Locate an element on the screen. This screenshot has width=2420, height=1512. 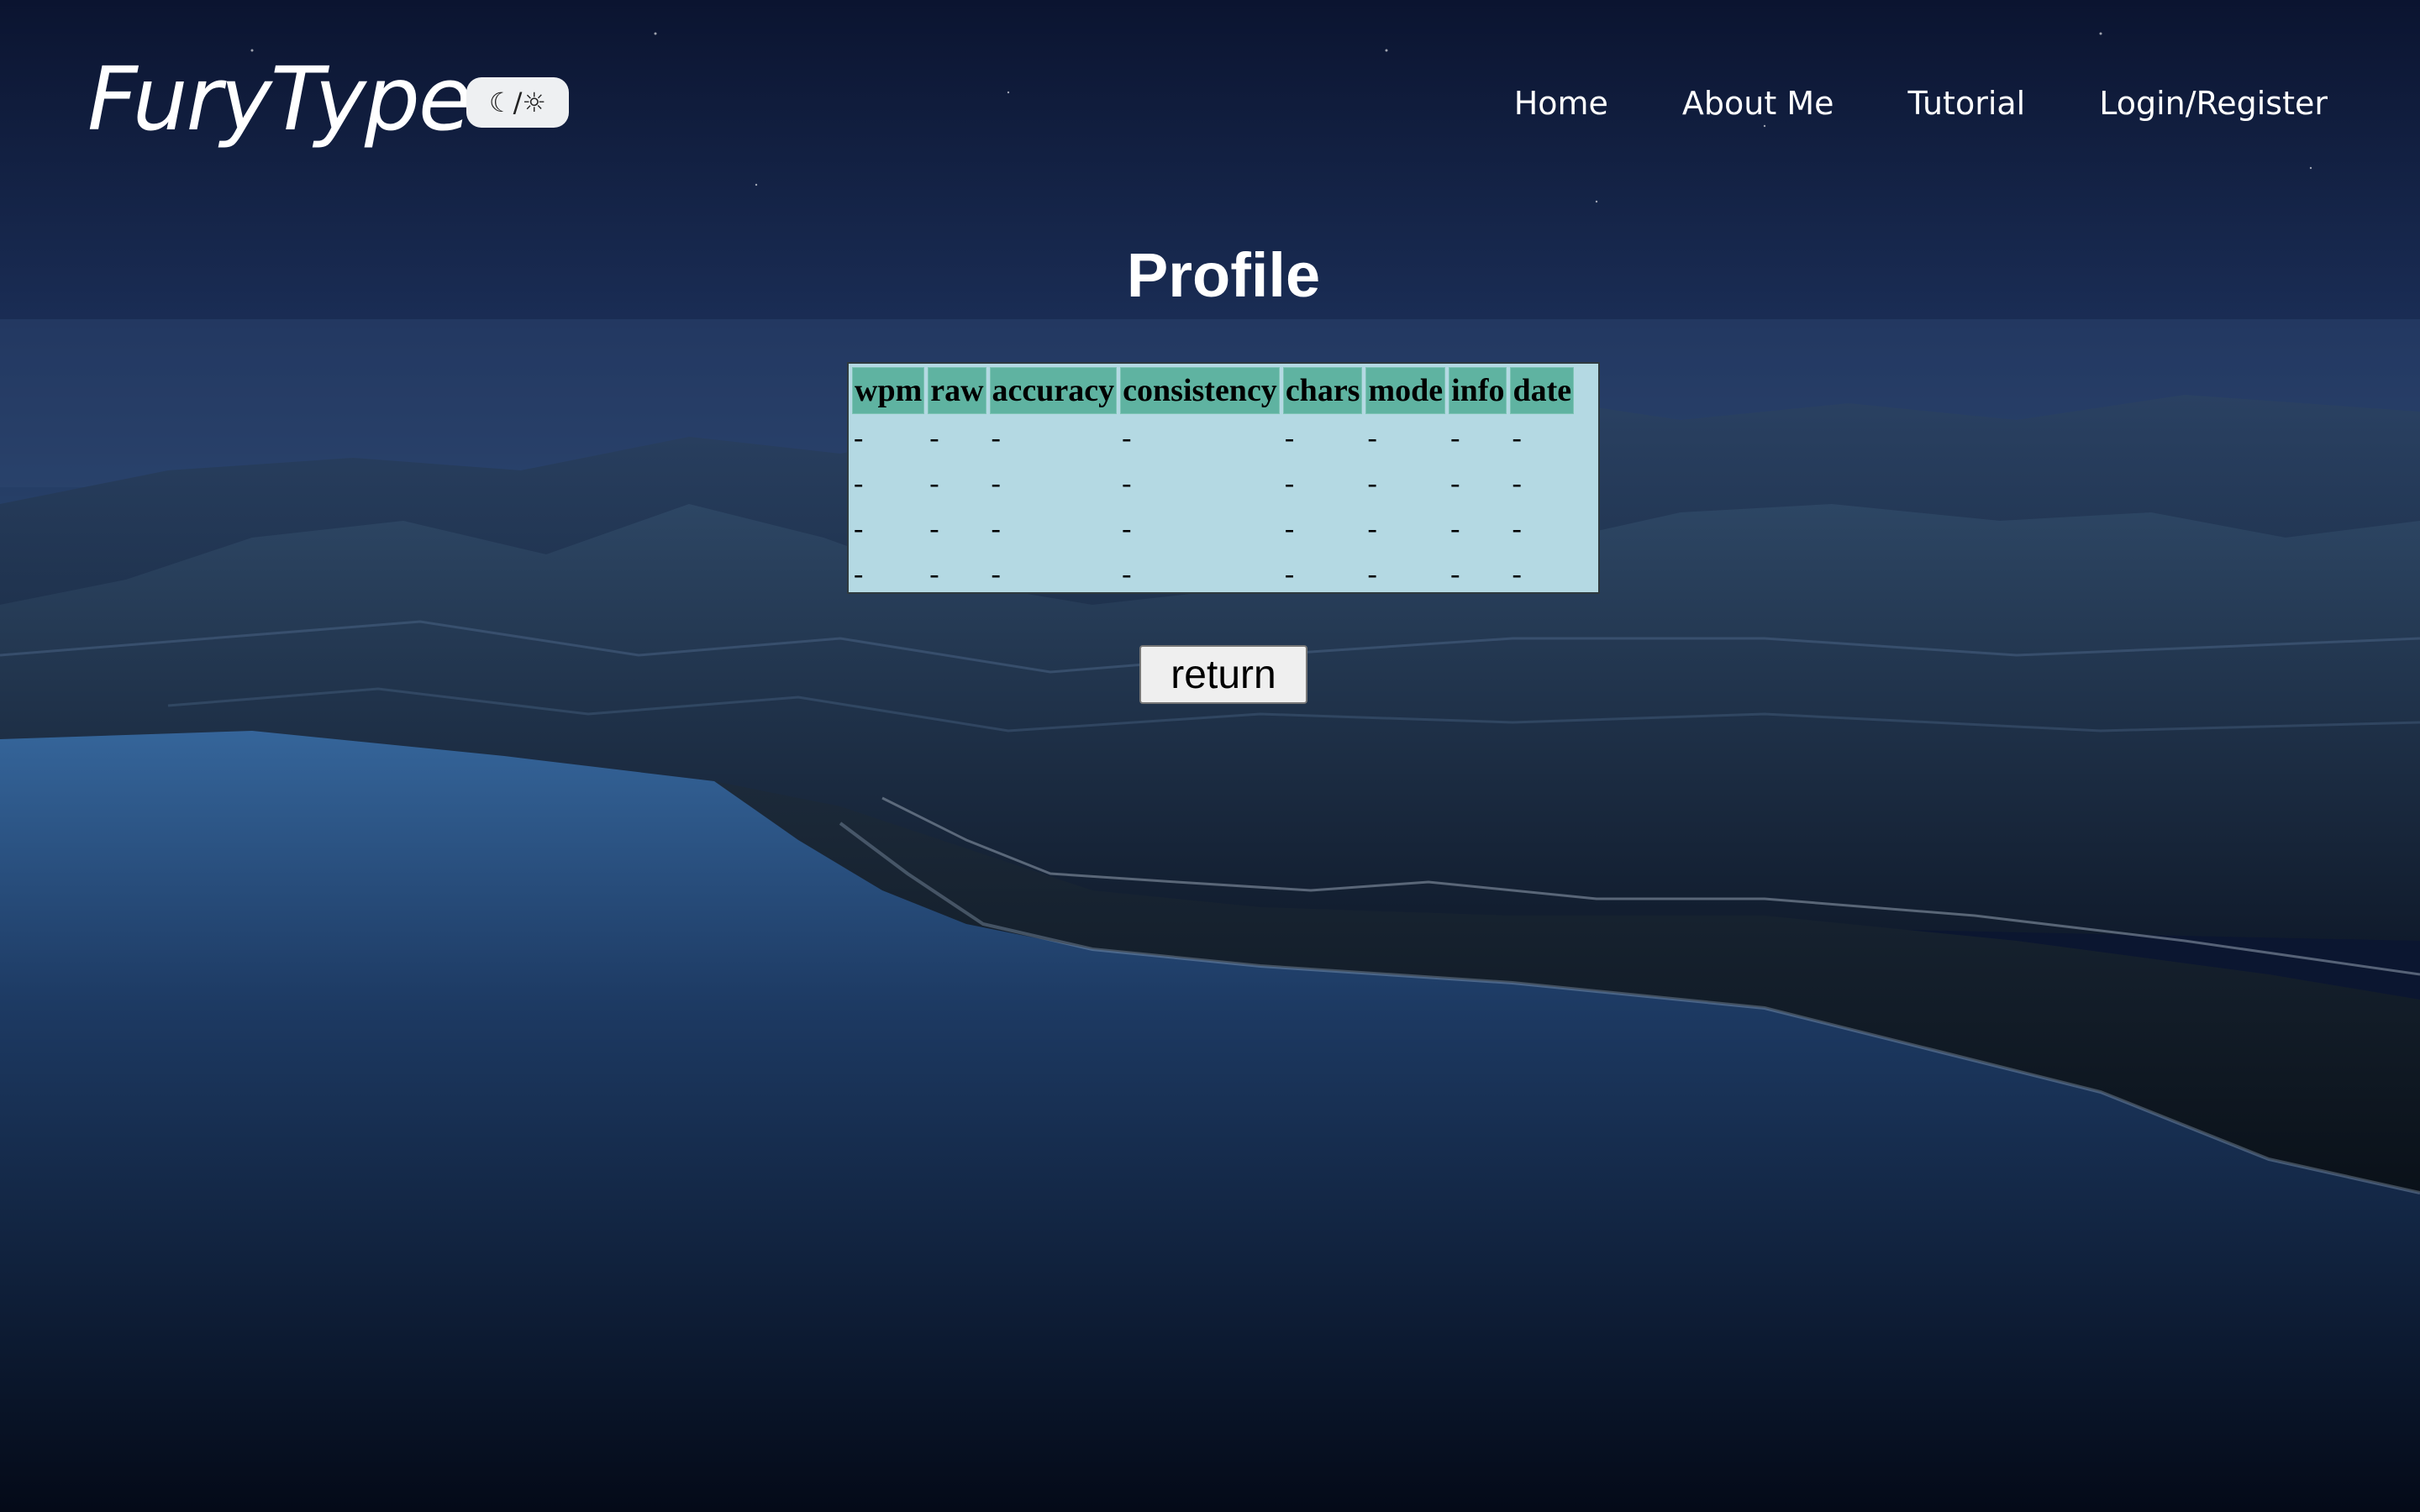
nav-home-link: Home is located at coordinates (1561, 103).